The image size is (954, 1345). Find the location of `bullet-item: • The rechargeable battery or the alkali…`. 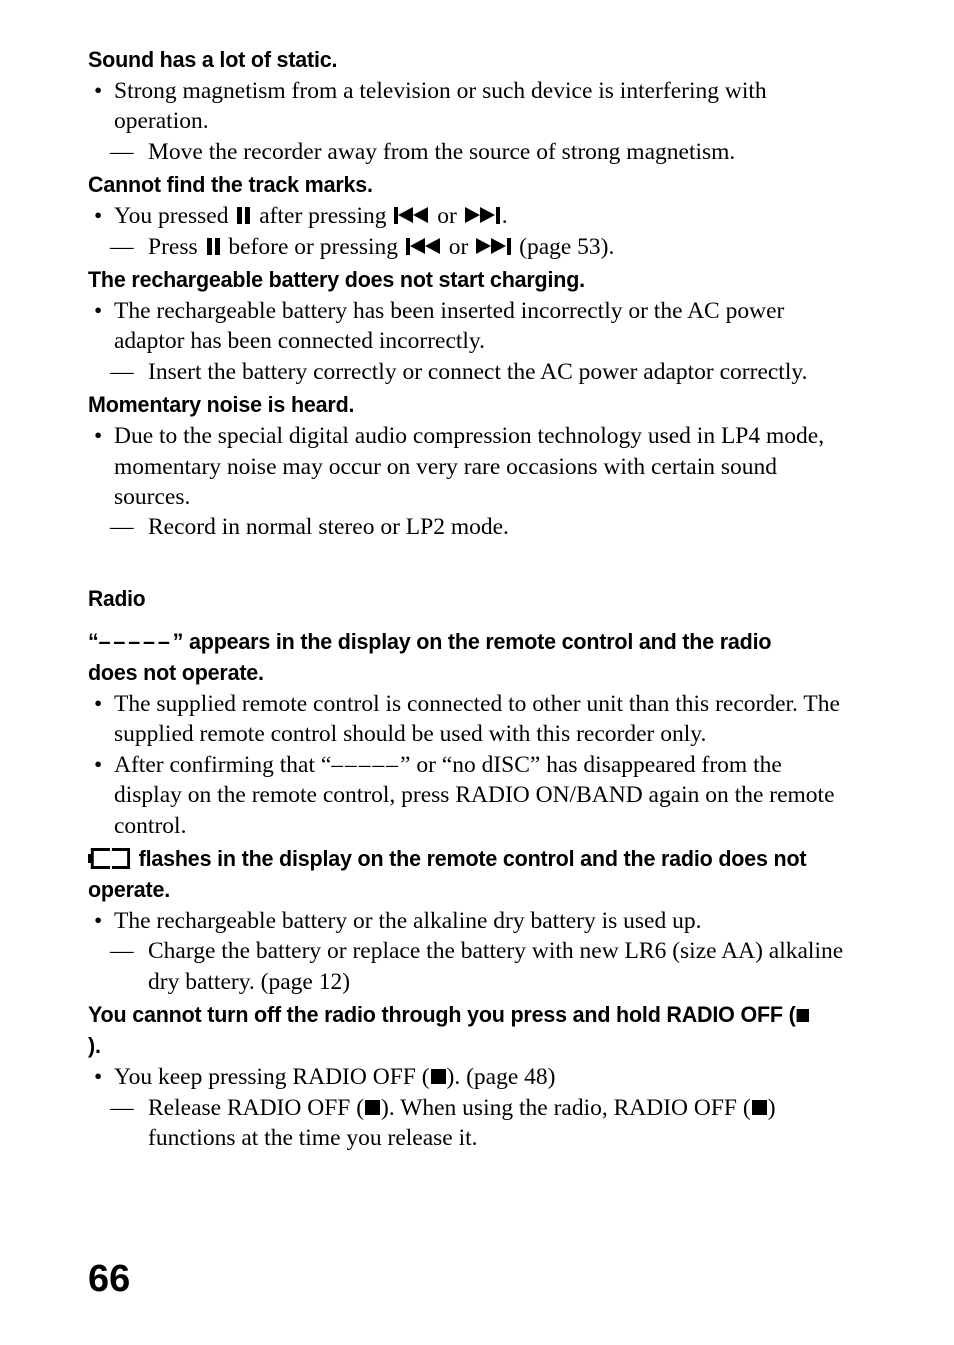

bullet-item: • The rechargeable battery or the alkali… is located at coordinates (470, 921).